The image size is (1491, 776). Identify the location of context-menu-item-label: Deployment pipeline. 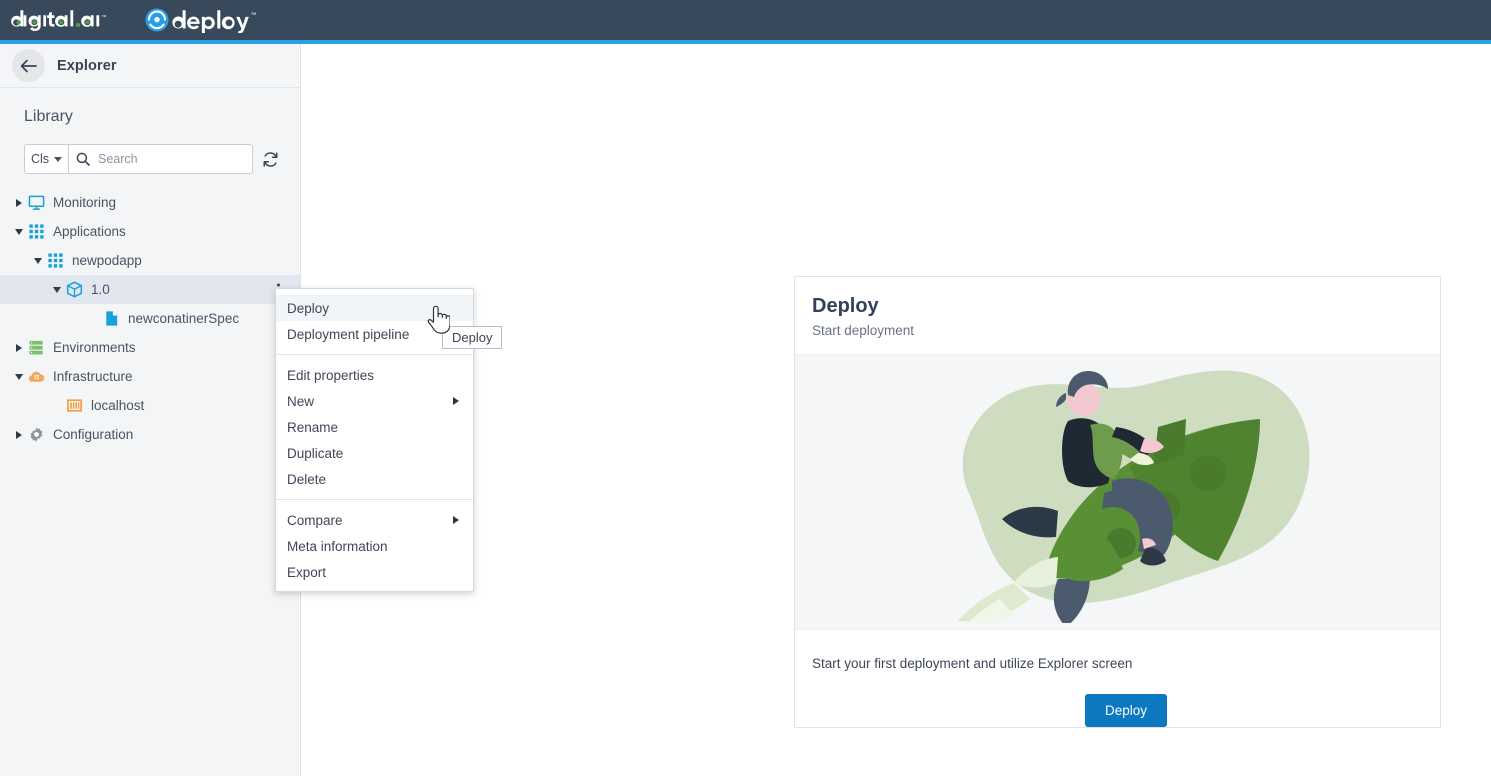
(348, 334).